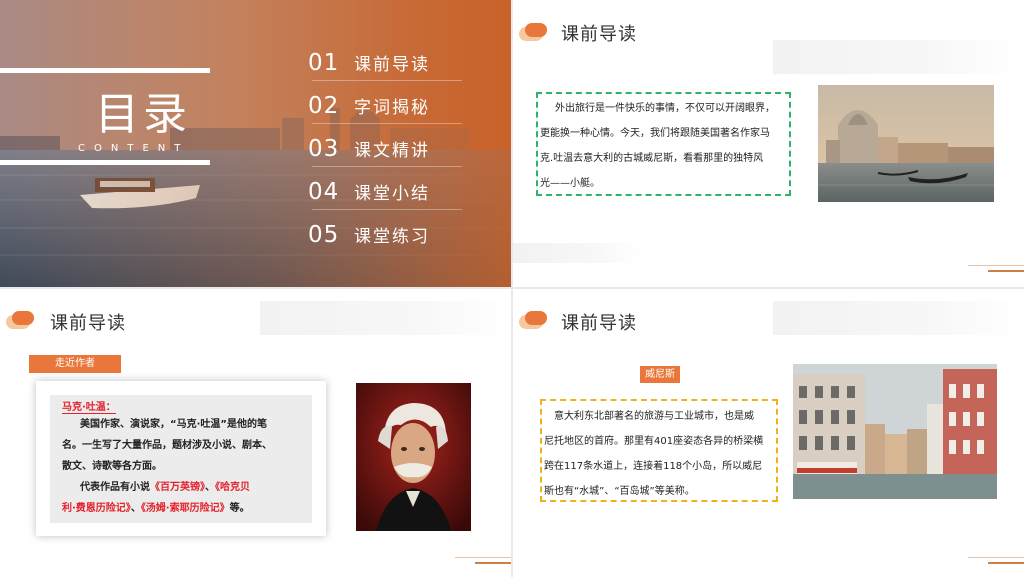  I want to click on toc-item-5: 05 课堂练习, so click(369, 235).